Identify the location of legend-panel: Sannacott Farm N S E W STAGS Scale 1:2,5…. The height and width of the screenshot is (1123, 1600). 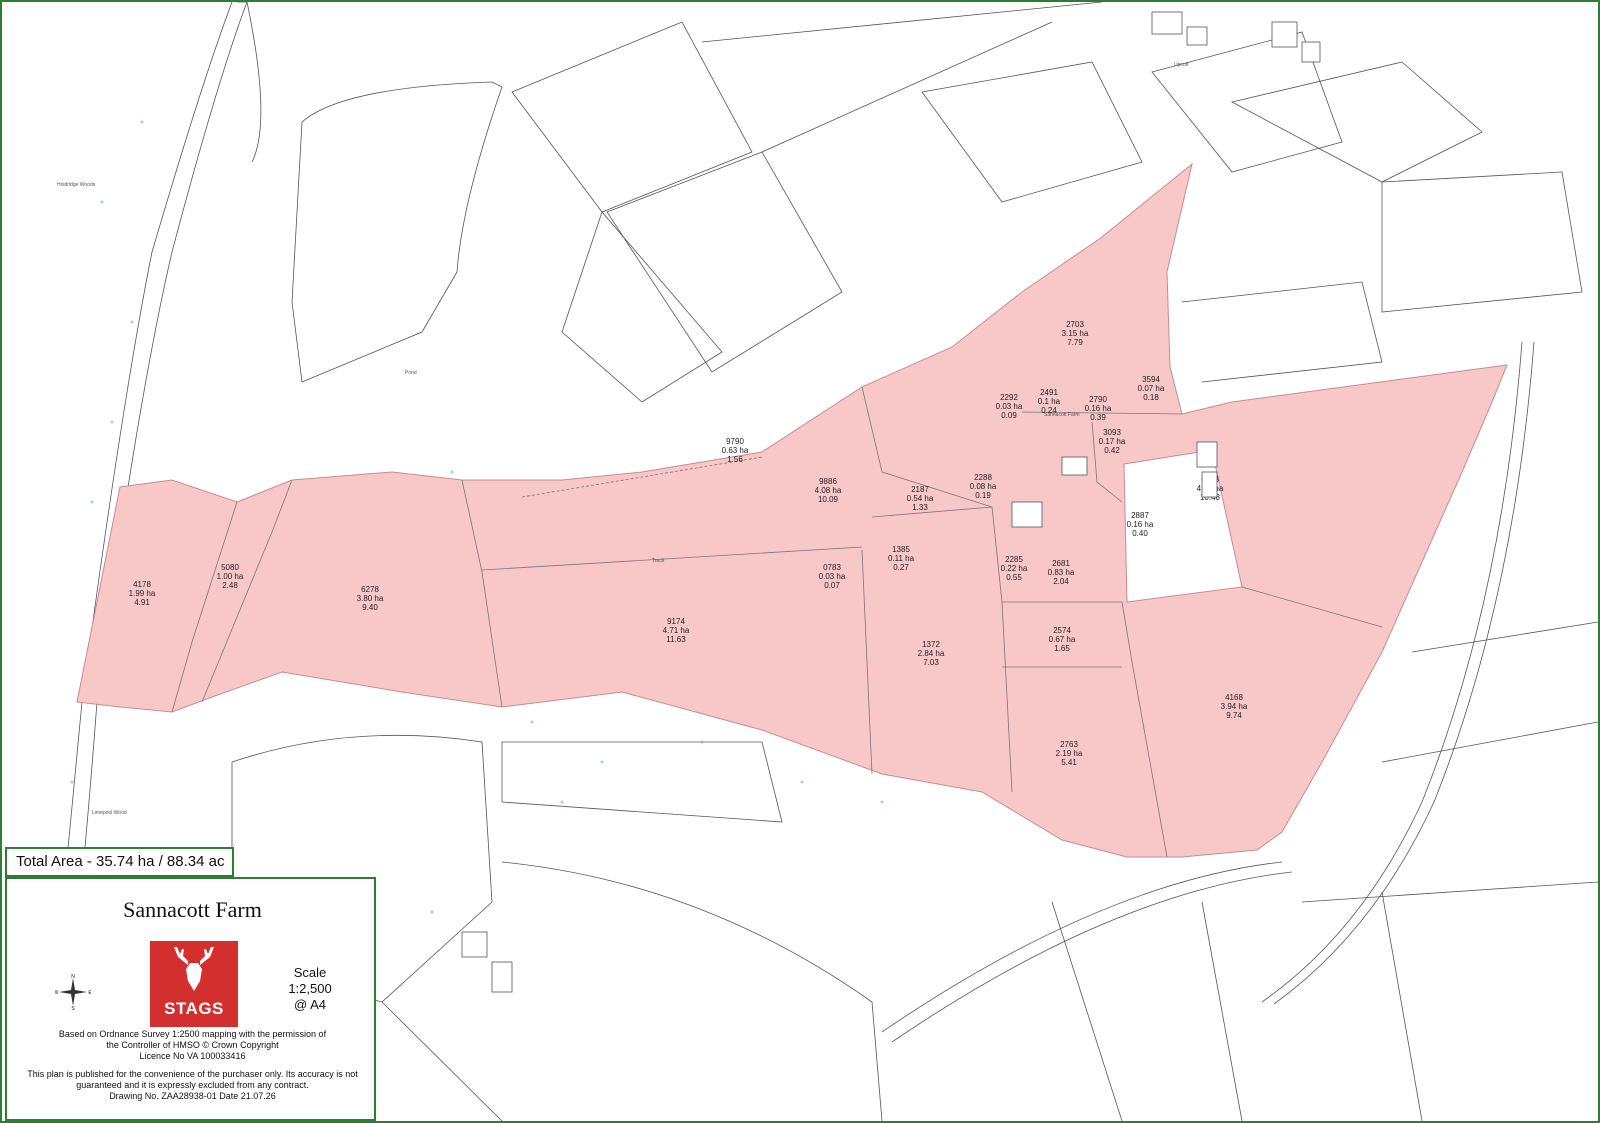
(190, 999).